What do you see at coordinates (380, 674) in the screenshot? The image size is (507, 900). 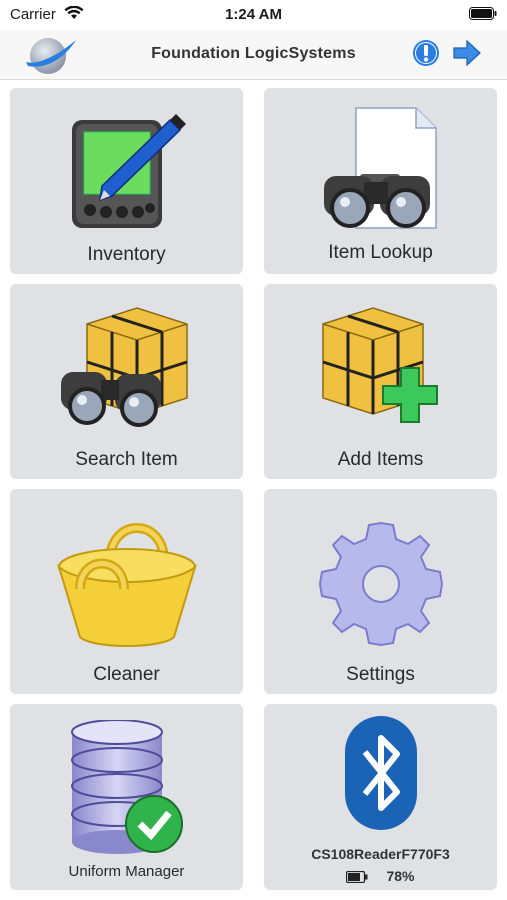 I see `tile-label: Settings` at bounding box center [380, 674].